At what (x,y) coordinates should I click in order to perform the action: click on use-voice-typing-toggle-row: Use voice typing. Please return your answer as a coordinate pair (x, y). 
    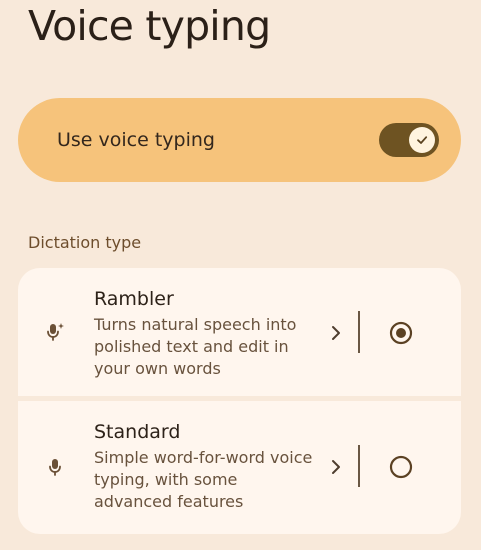
    Looking at the image, I should click on (239, 140).